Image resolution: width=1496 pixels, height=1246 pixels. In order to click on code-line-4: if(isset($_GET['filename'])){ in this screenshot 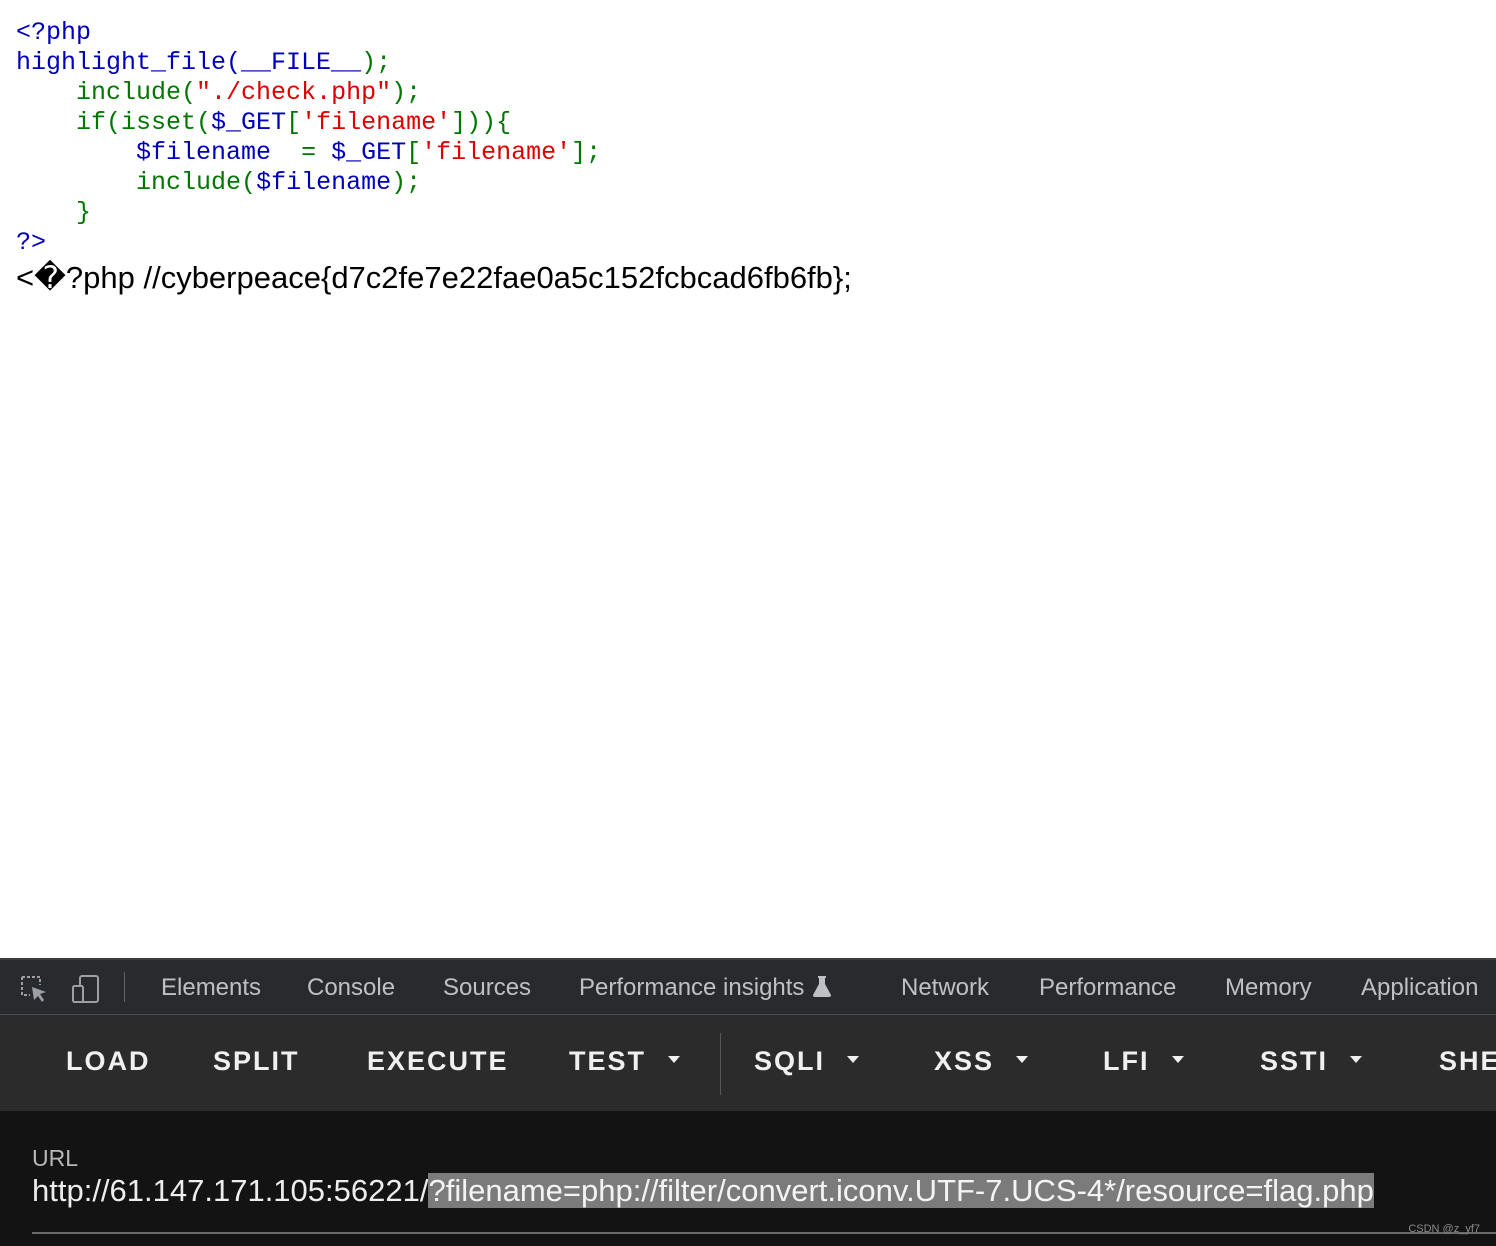, I will do `click(294, 122)`.